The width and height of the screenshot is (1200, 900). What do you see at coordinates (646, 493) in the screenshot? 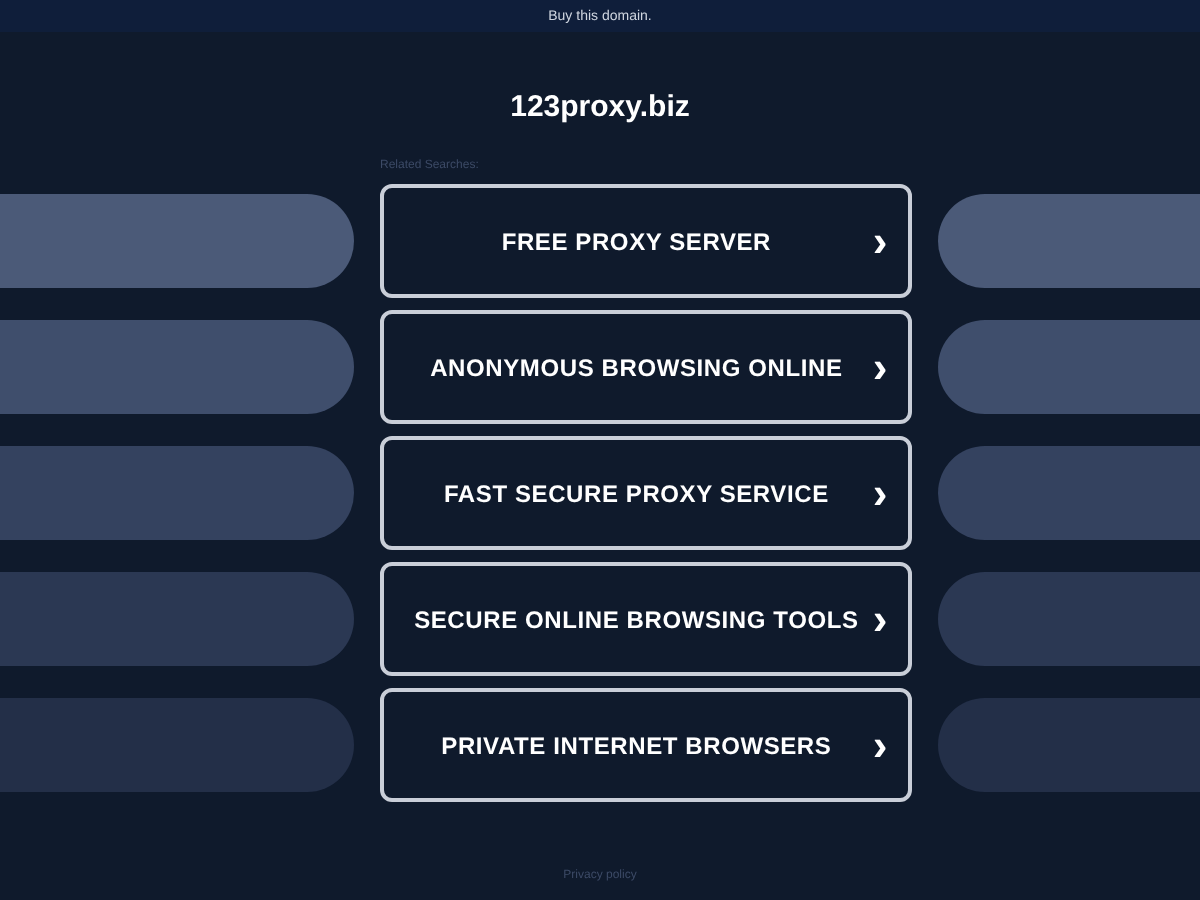
I see `search-link-button: FAST SECURE PROXY SERVICE ›` at bounding box center [646, 493].